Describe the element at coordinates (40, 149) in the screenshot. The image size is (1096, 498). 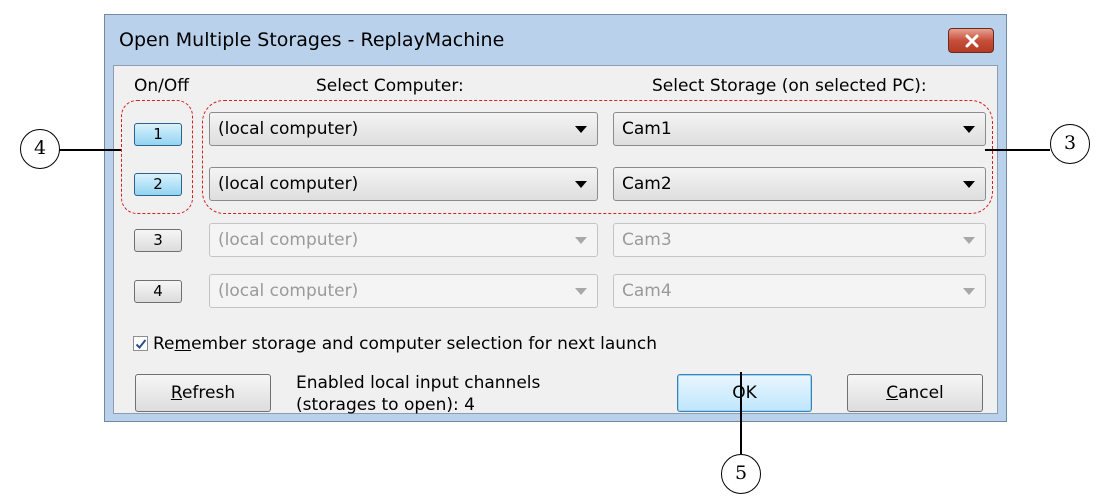
I see `callout-4: 4` at that location.